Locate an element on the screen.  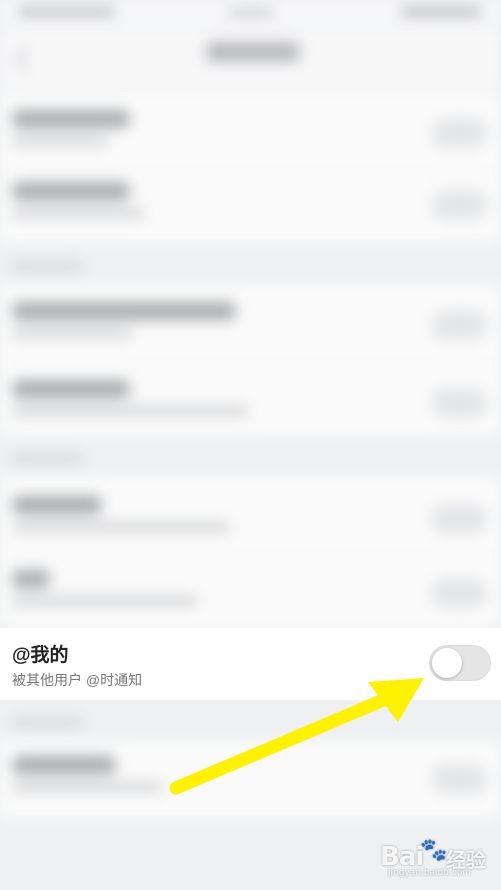
mentions-toggle-switch is located at coordinates (460, 663).